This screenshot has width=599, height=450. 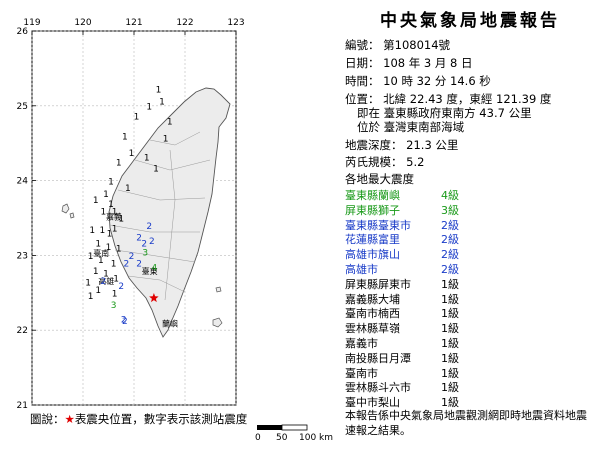 I want to click on station-name: 臺南市, so click(x=361, y=373).